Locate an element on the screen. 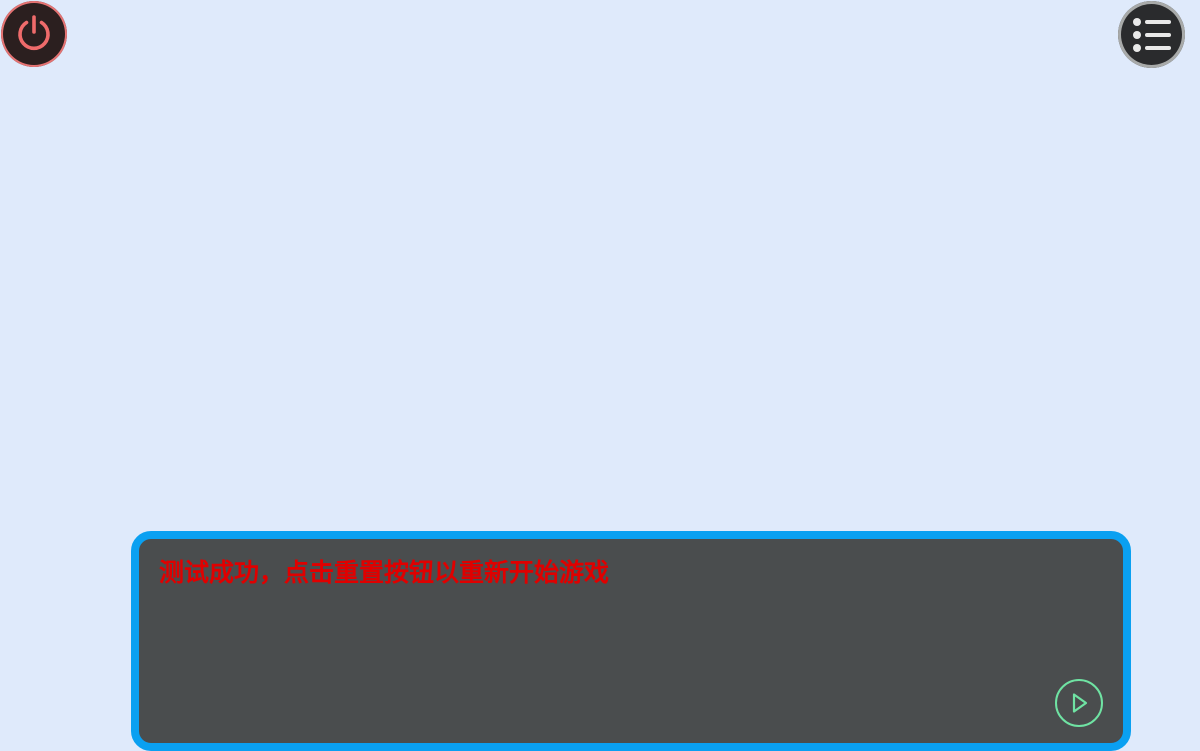  power-button is located at coordinates (34, 34).